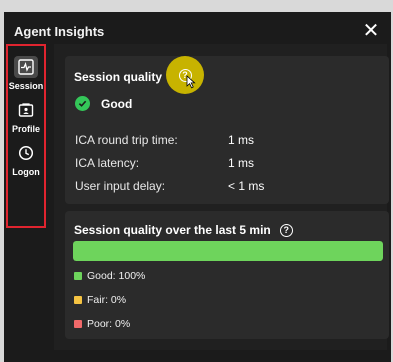 Image resolution: width=393 pixels, height=362 pixels. What do you see at coordinates (78, 324) in the screenshot?
I see `legend-swatch-poor` at bounding box center [78, 324].